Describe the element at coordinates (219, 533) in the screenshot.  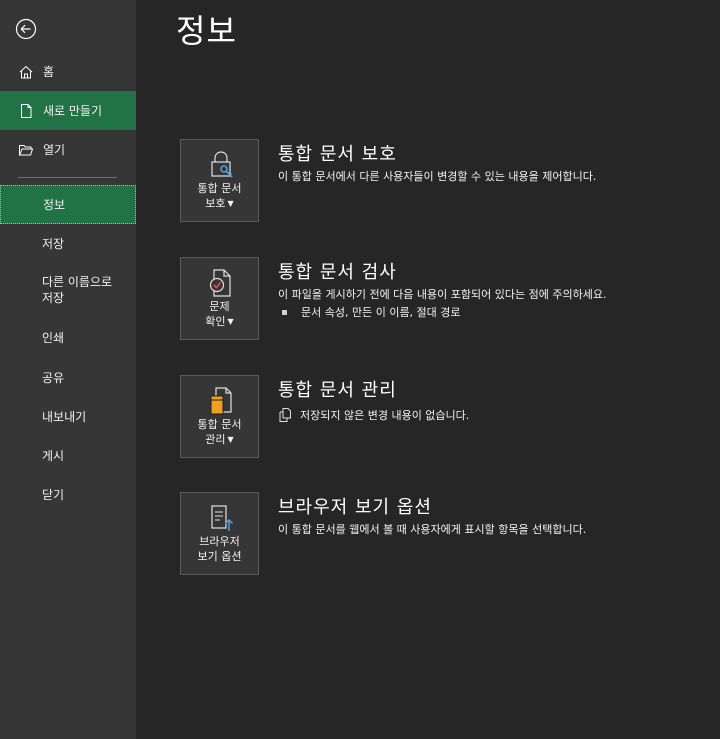
I see `browser-view-options-button: 브라우저 보기 옵션` at that location.